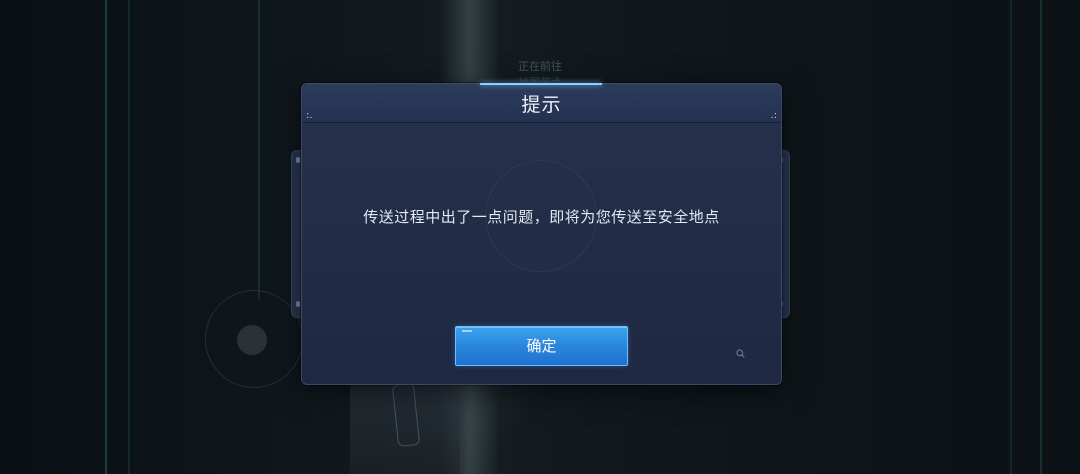 This screenshot has width=1080, height=474. I want to click on corner-dots-left: :., so click(309, 115).